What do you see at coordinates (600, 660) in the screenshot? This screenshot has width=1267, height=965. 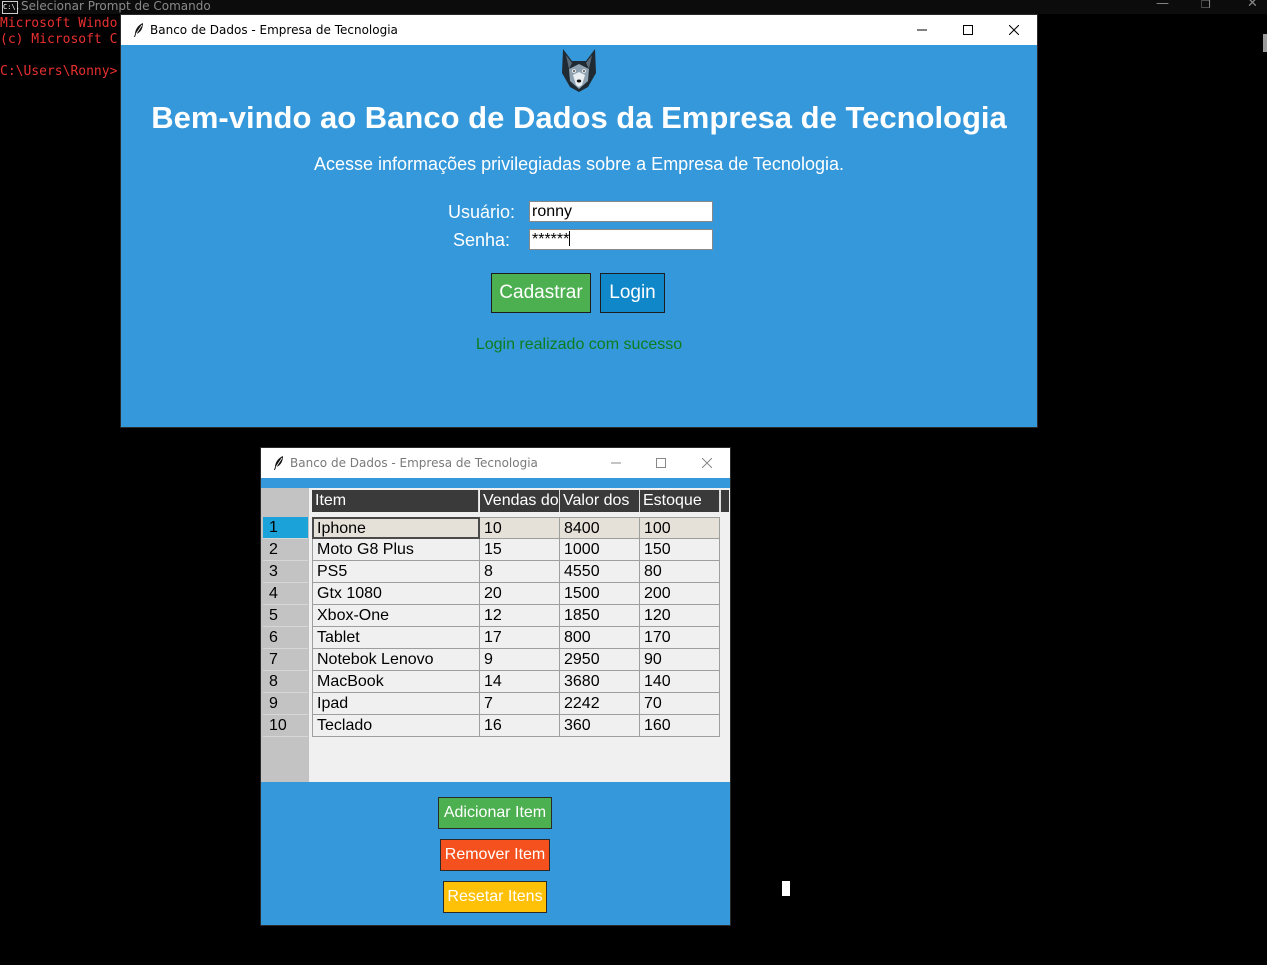 I see `cell-value: 2950` at bounding box center [600, 660].